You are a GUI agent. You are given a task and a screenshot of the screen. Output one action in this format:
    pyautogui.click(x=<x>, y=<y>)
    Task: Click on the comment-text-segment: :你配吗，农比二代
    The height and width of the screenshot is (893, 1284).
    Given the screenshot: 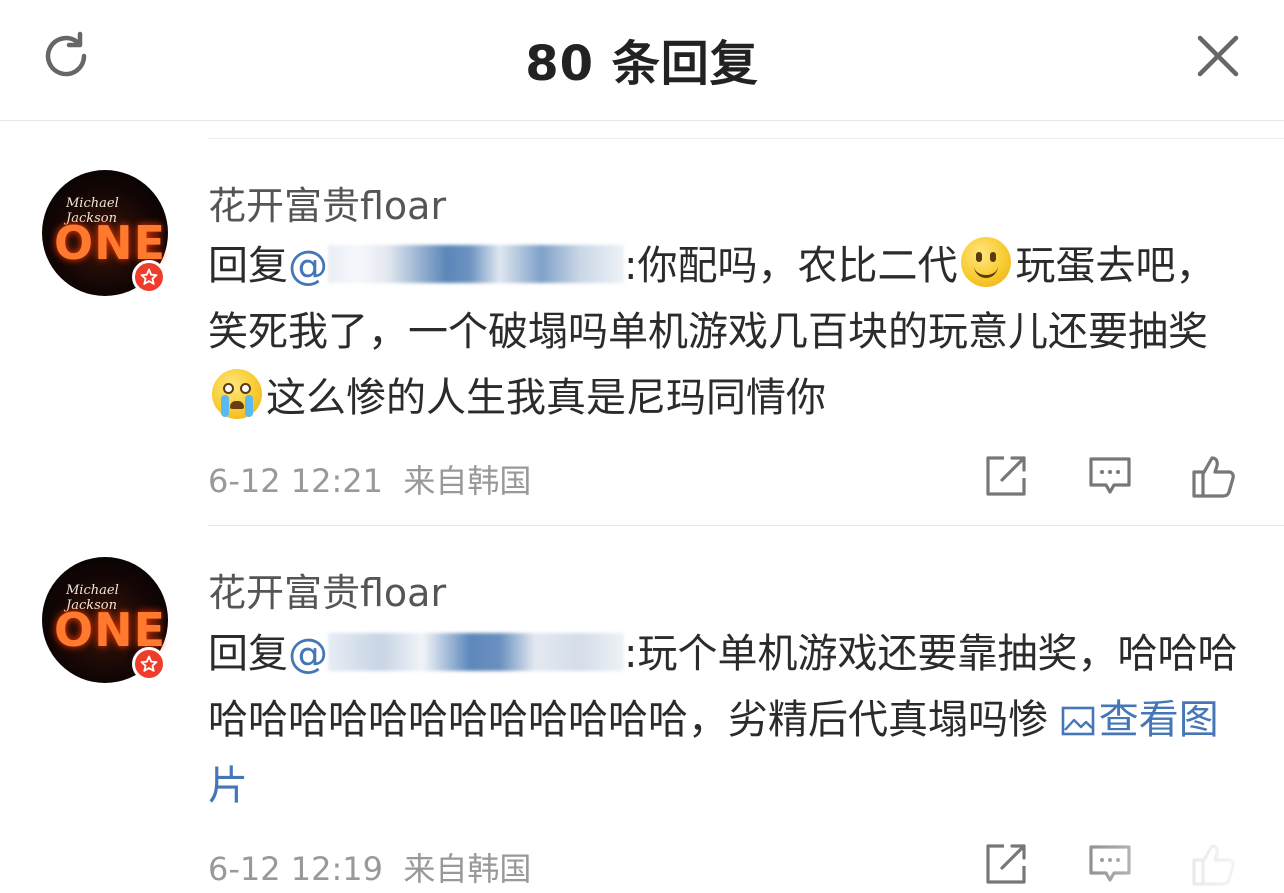 What is the action you would take?
    pyautogui.click(x=791, y=266)
    